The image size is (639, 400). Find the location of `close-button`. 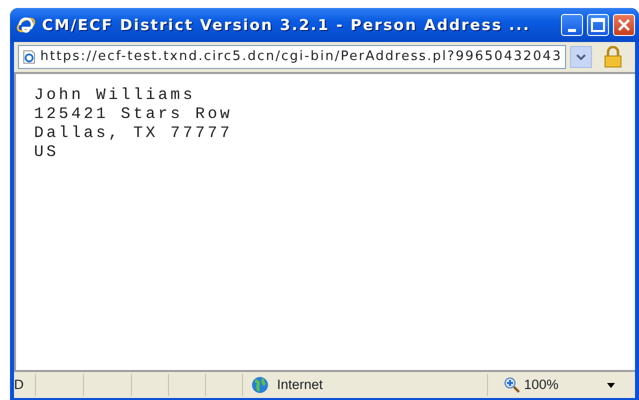

close-button is located at coordinates (624, 25).